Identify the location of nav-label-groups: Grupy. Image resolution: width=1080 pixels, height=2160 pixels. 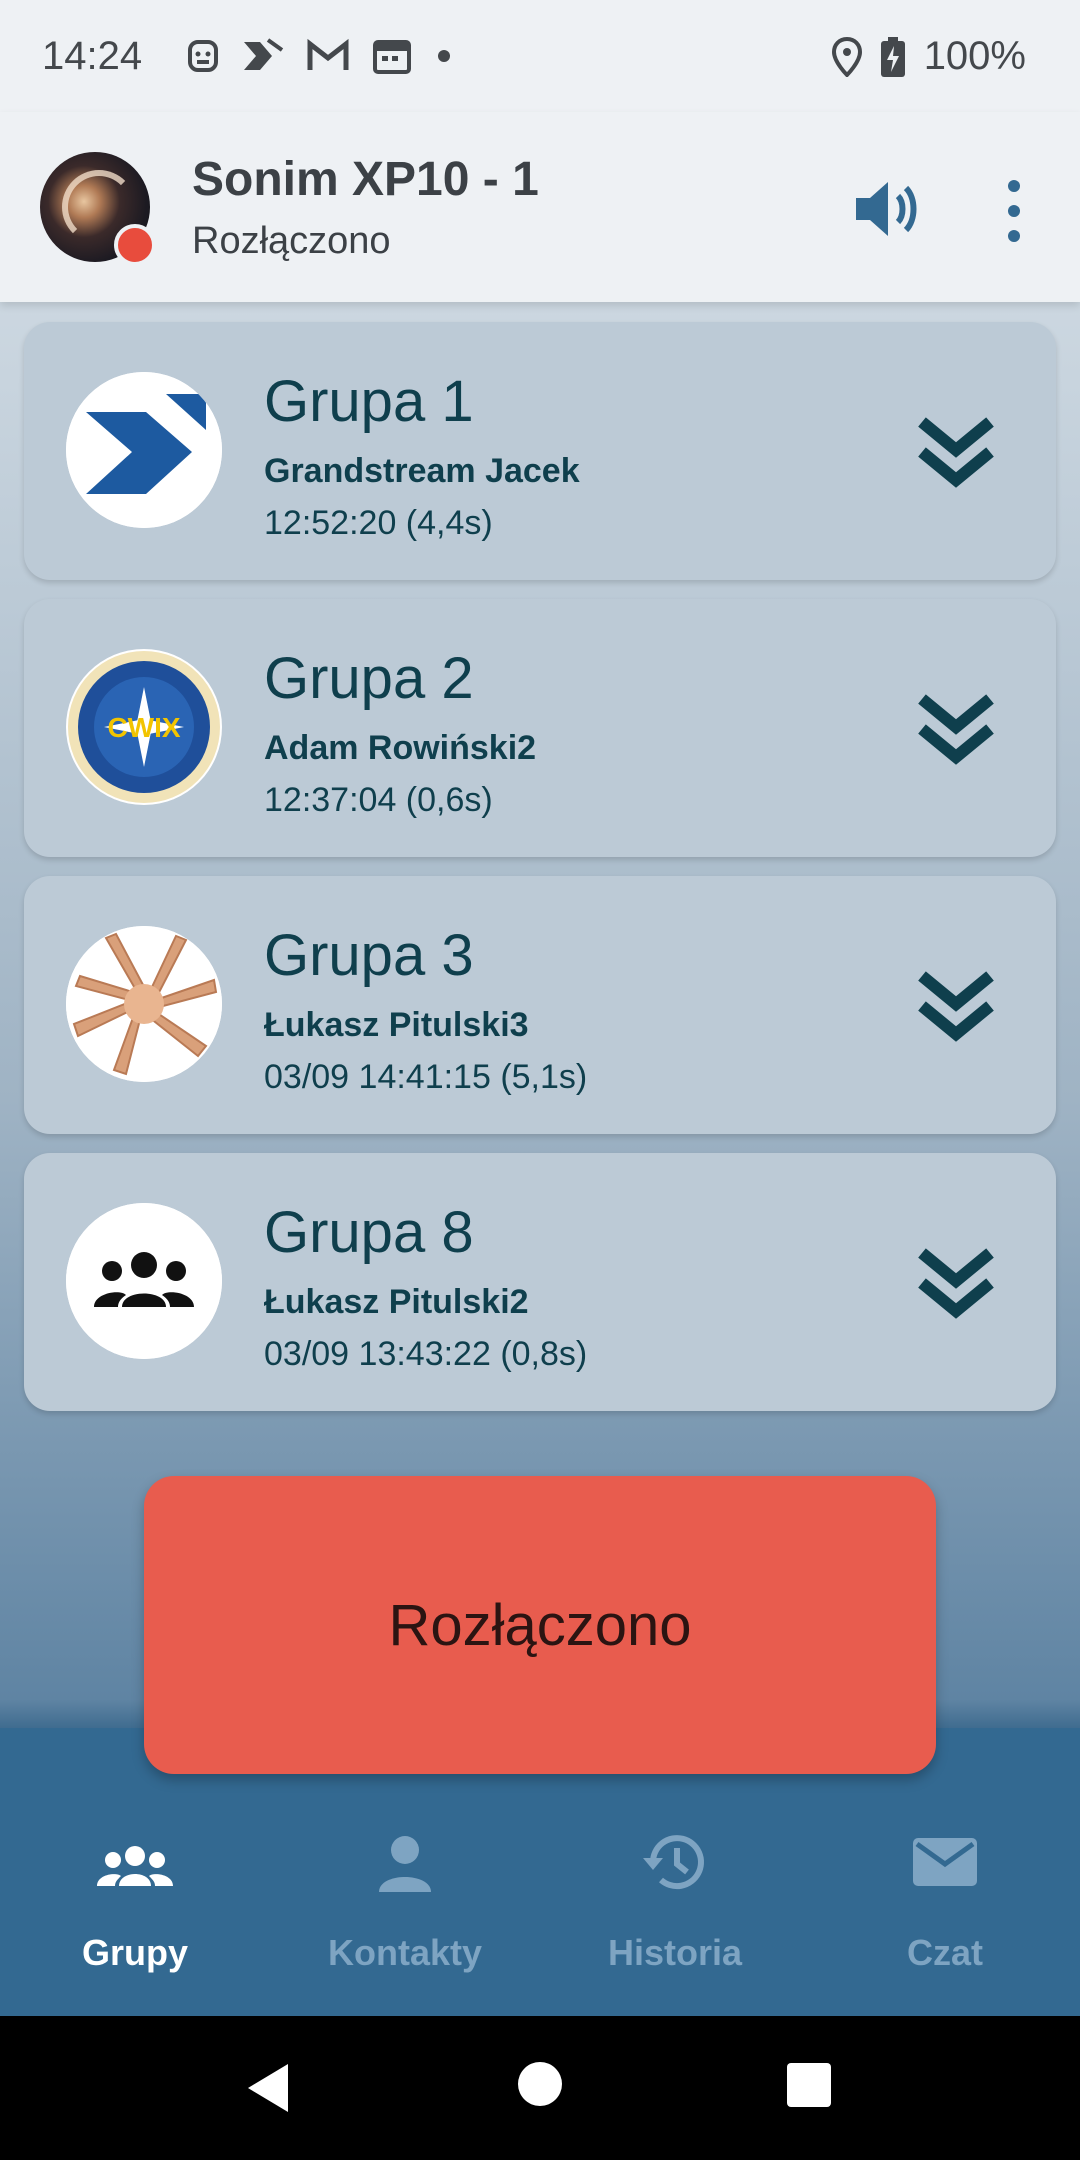
(134, 1952).